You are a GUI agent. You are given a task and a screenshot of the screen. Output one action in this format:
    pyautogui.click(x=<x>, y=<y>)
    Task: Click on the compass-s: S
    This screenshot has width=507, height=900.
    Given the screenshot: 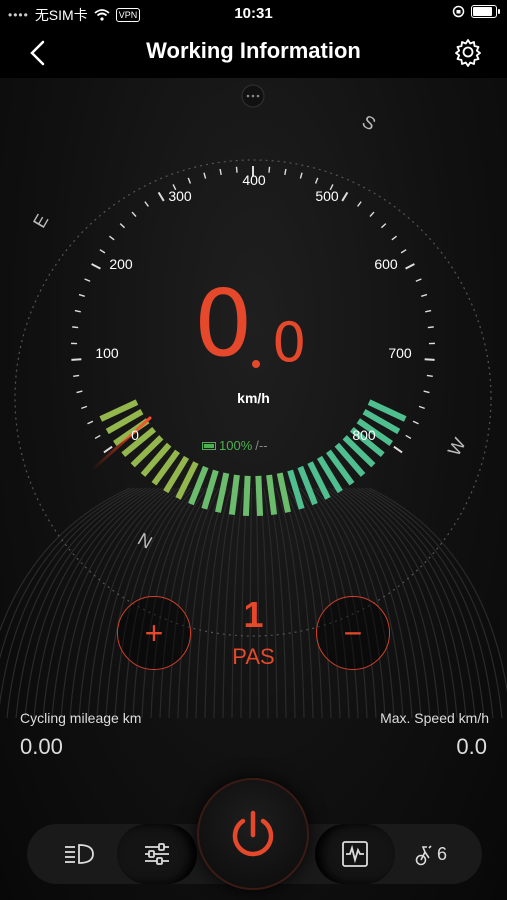 What is the action you would take?
    pyautogui.click(x=369, y=122)
    